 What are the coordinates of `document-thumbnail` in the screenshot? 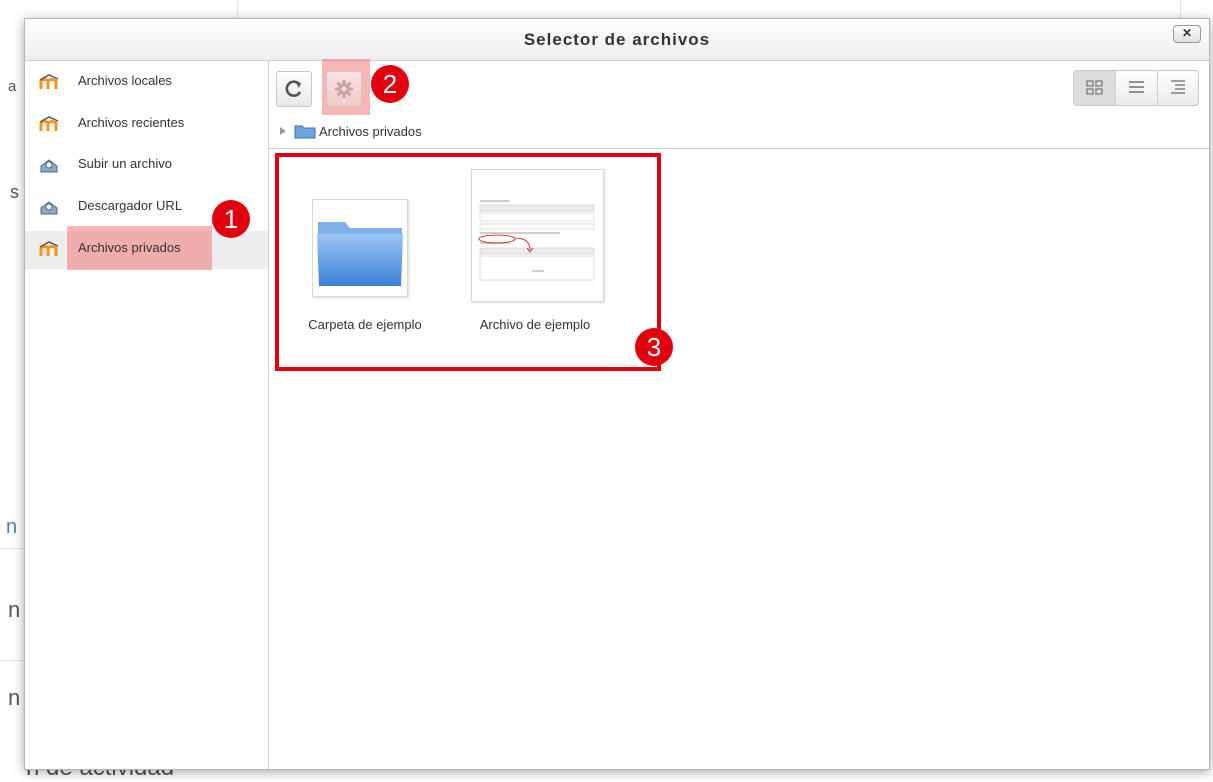 It's located at (537, 235).